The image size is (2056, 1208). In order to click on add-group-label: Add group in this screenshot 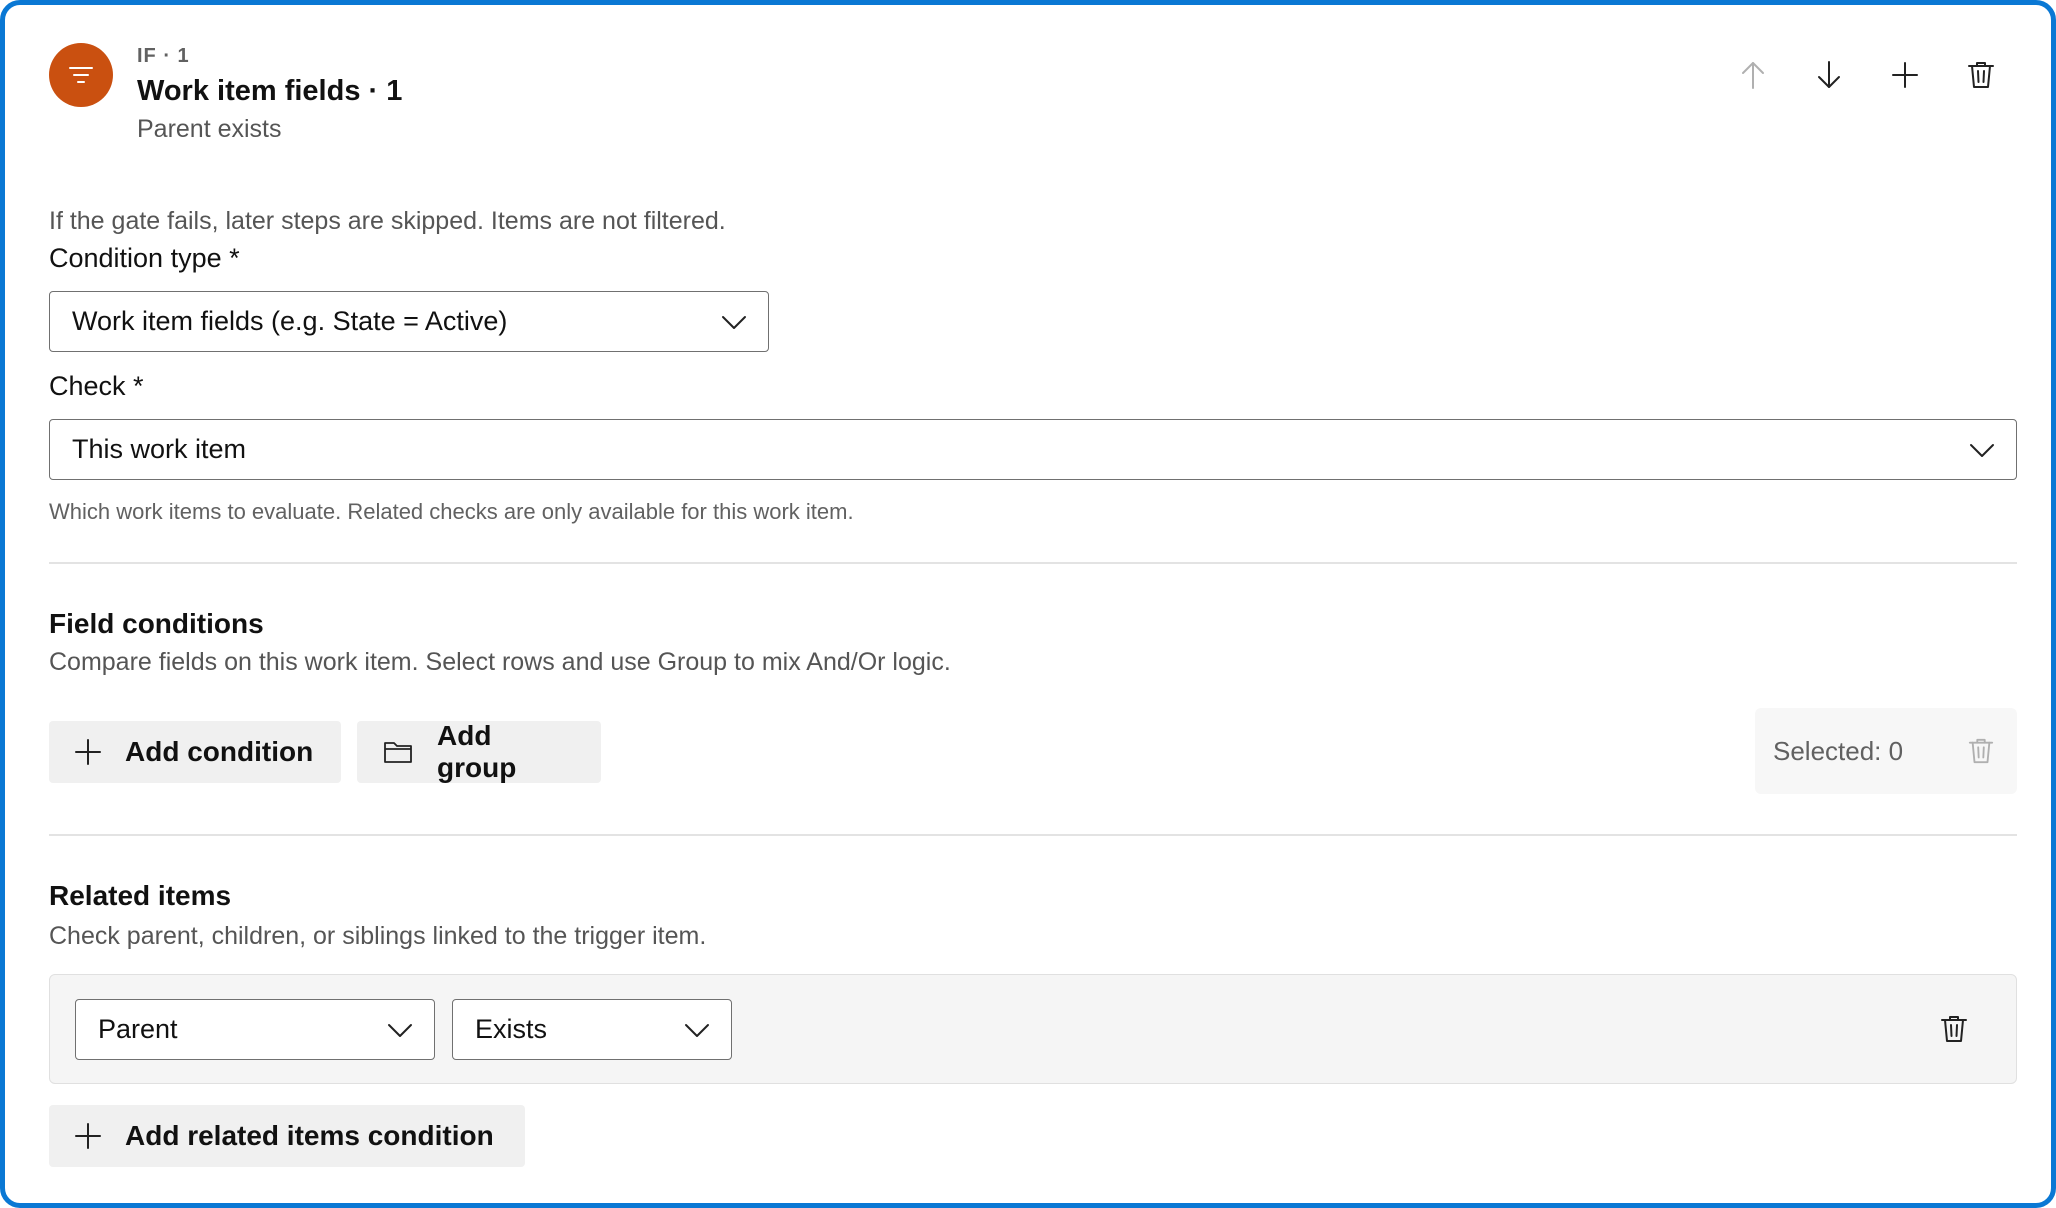, I will do `click(477, 751)`.